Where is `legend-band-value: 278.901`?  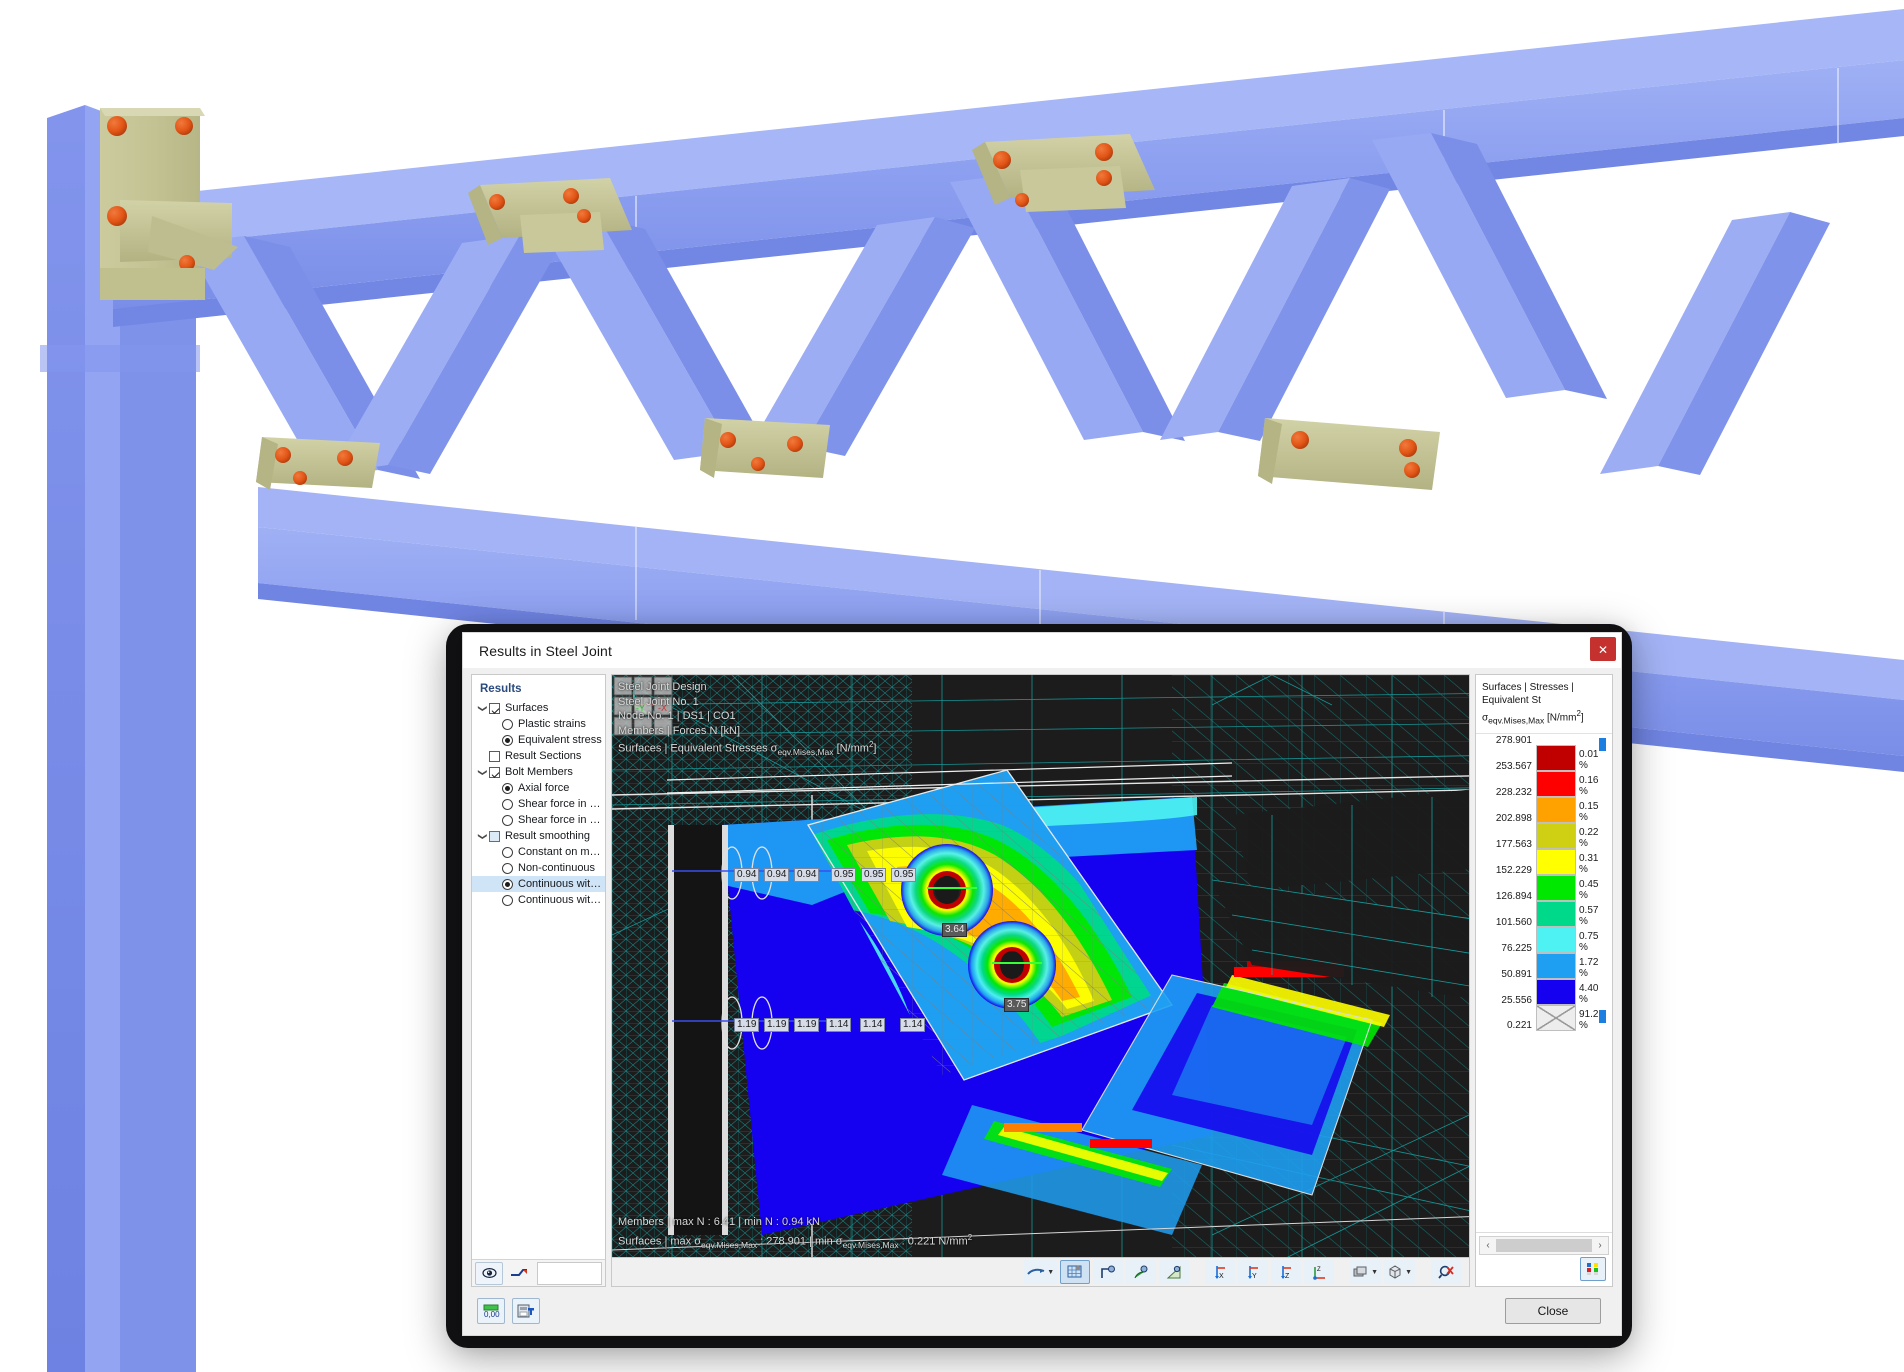
legend-band-value: 278.901 is located at coordinates (1513, 741).